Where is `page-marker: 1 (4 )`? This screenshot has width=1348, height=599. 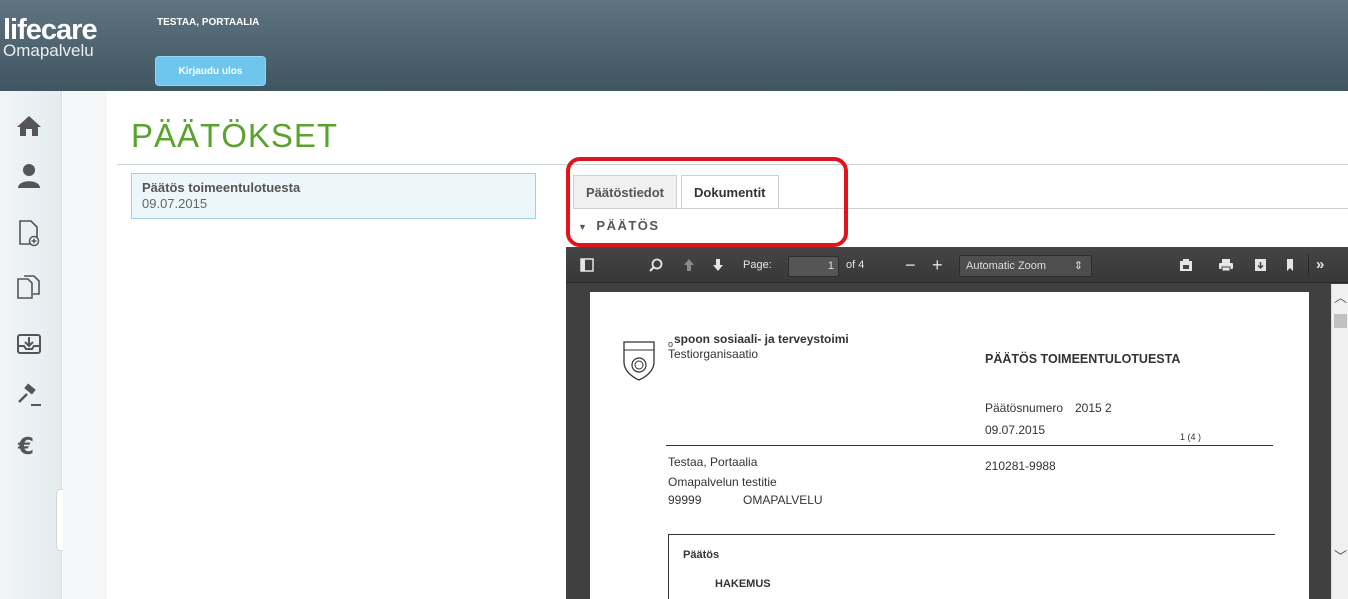
page-marker: 1 (4 ) is located at coordinates (1191, 437).